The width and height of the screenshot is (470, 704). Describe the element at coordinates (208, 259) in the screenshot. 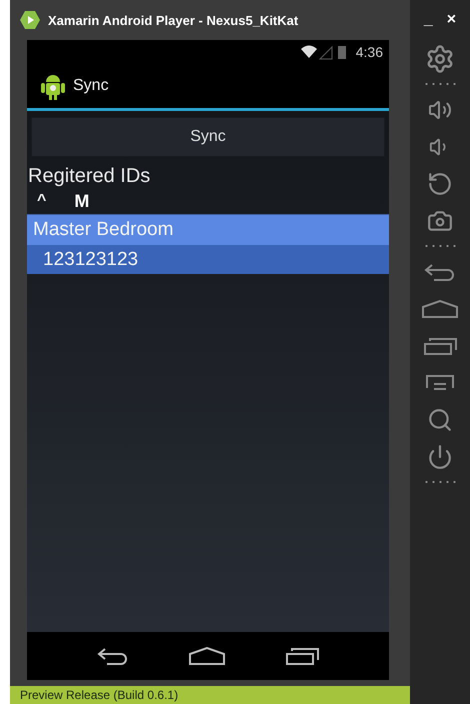

I see `list-item-id: 123123123` at that location.